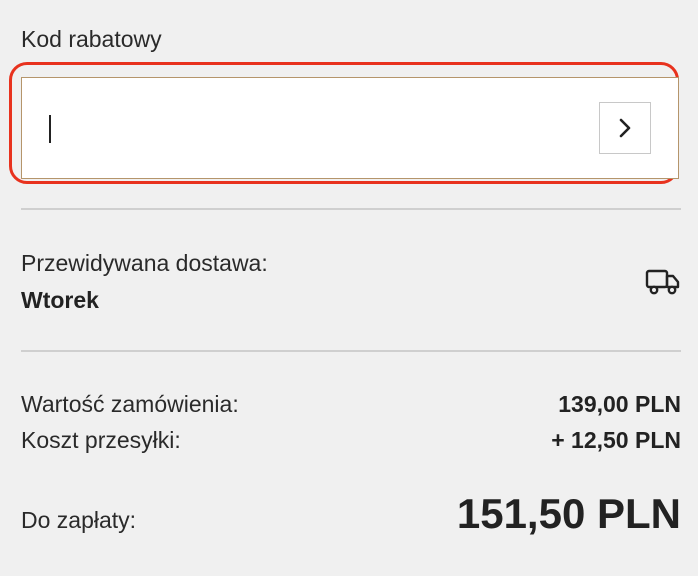  What do you see at coordinates (91, 39) in the screenshot?
I see `coupon-label: Kod rabatowy` at bounding box center [91, 39].